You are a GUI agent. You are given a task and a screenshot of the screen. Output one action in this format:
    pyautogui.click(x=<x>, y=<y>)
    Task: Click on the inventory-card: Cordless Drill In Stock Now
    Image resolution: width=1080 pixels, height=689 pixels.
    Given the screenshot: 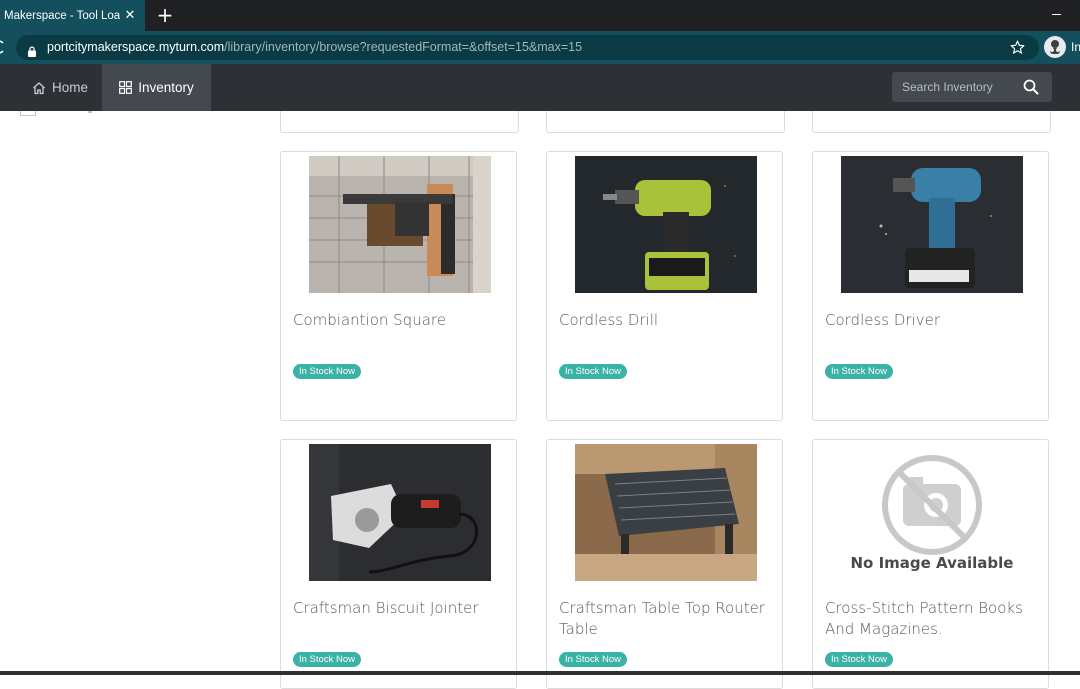 What is the action you would take?
    pyautogui.click(x=664, y=286)
    